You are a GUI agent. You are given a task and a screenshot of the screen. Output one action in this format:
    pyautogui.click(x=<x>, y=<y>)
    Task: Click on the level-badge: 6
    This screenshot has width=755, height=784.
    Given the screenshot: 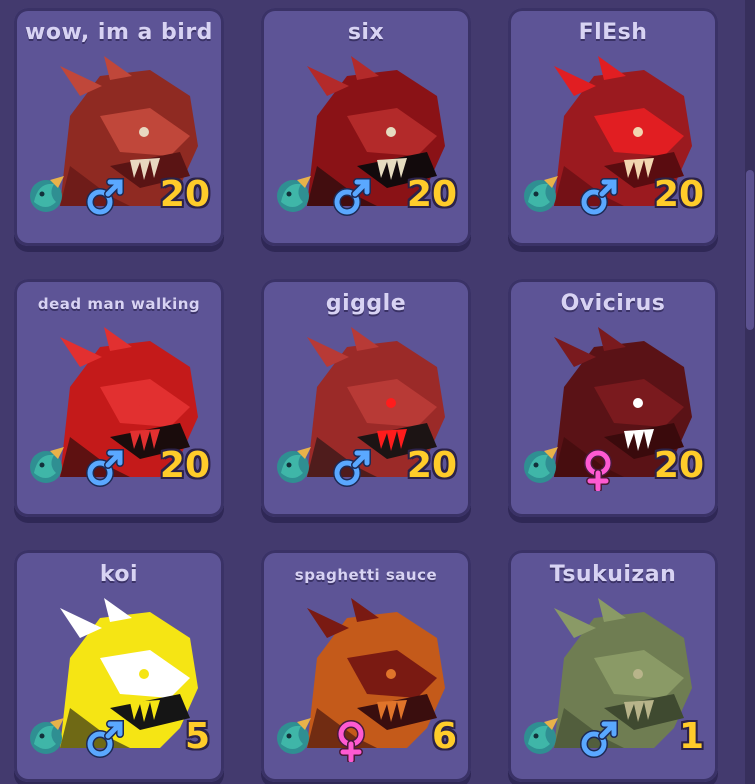 What is the action you would take?
    pyautogui.click(x=444, y=736)
    